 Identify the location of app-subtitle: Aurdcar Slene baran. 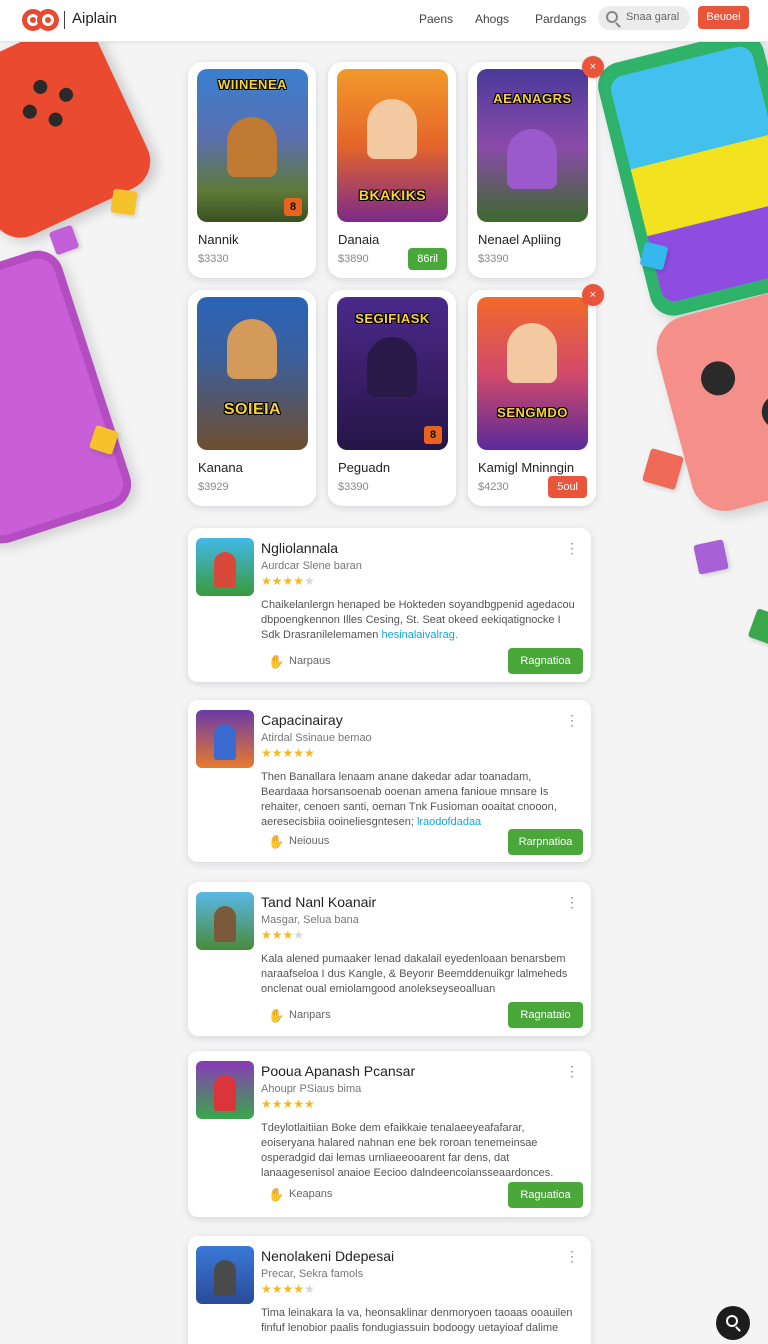
(311, 566).